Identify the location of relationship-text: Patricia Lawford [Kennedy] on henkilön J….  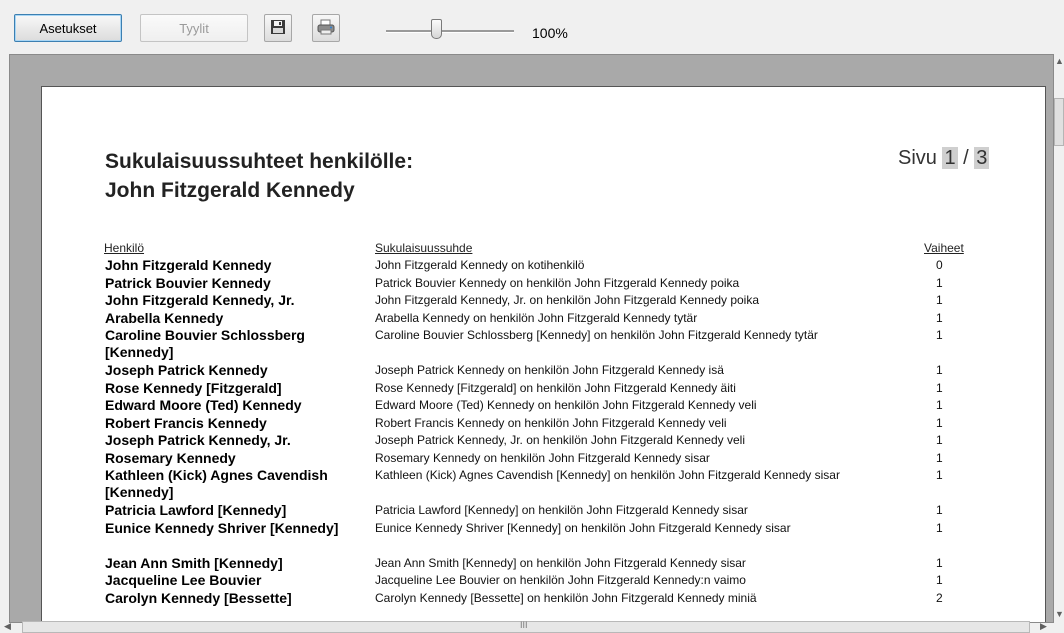
(561, 510).